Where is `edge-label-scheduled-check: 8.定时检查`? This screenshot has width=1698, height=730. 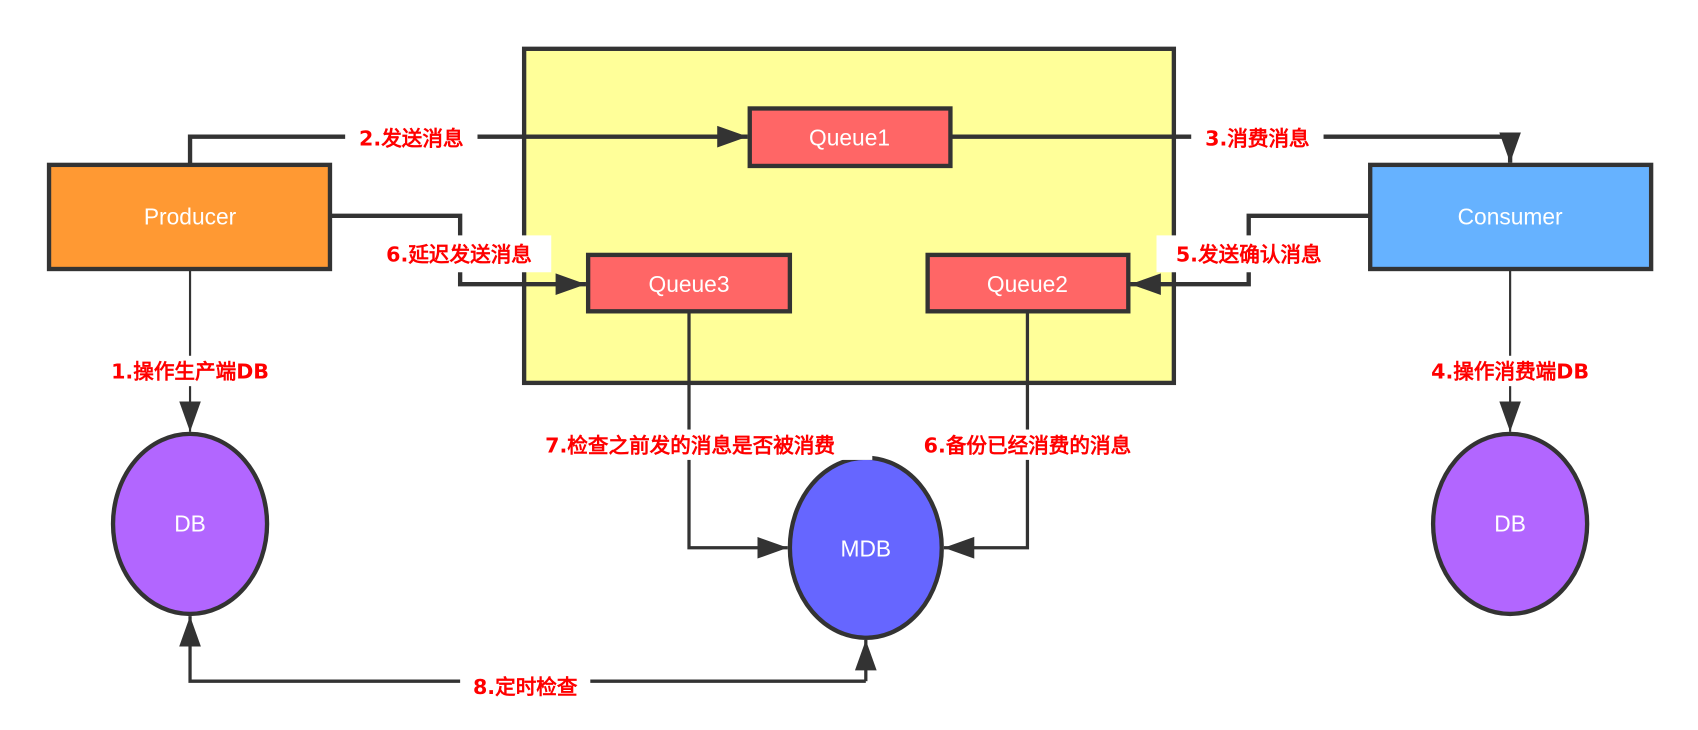 edge-label-scheduled-check: 8.定时检查 is located at coordinates (525, 687).